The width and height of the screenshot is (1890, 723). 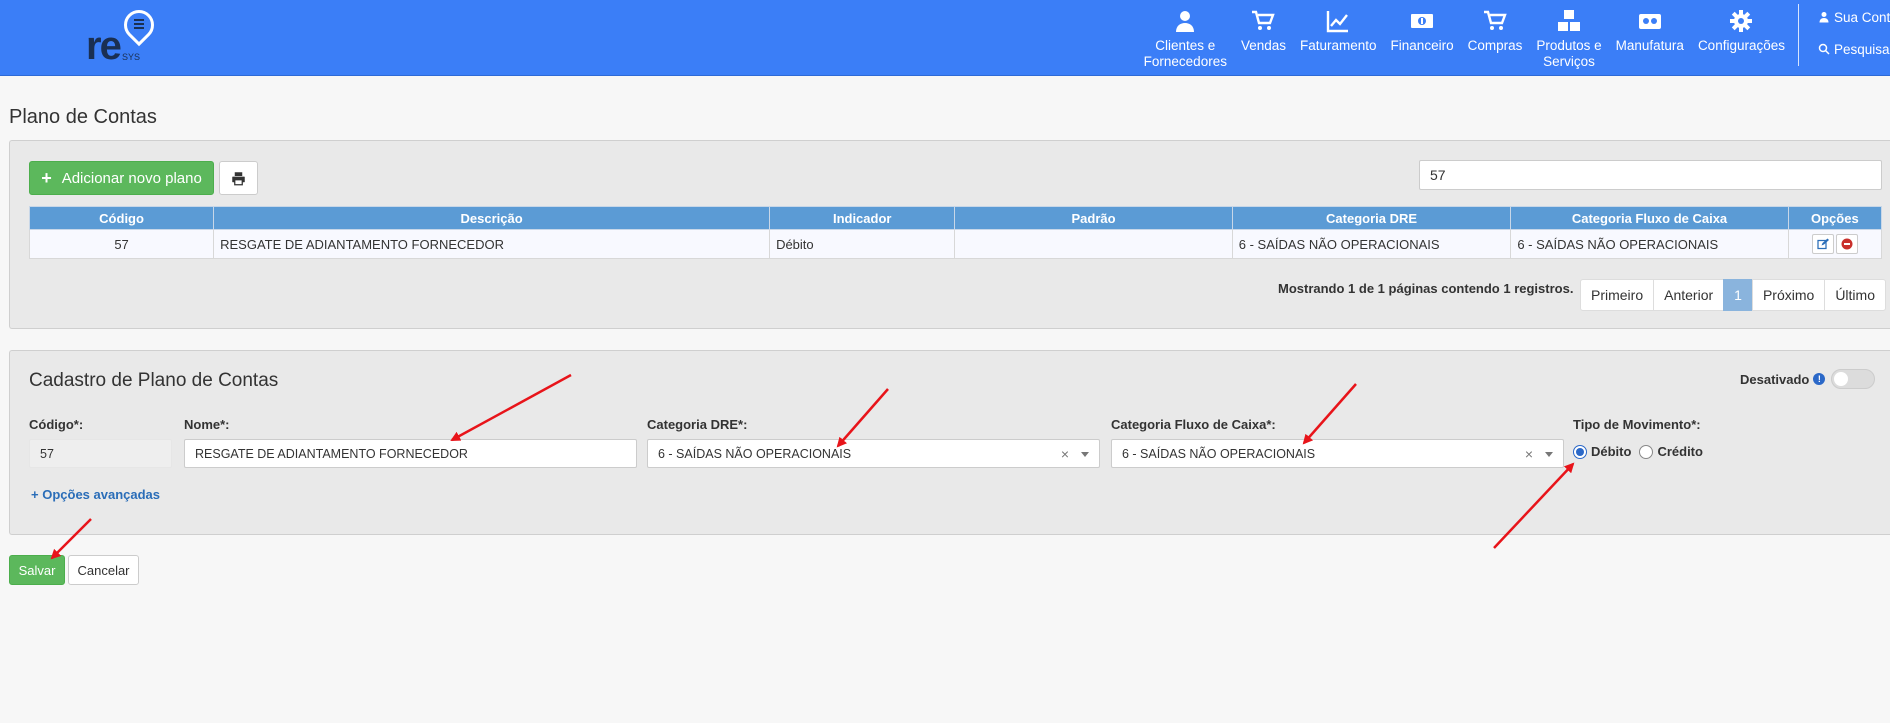 What do you see at coordinates (1841, 379) in the screenshot?
I see `toggle-knob` at bounding box center [1841, 379].